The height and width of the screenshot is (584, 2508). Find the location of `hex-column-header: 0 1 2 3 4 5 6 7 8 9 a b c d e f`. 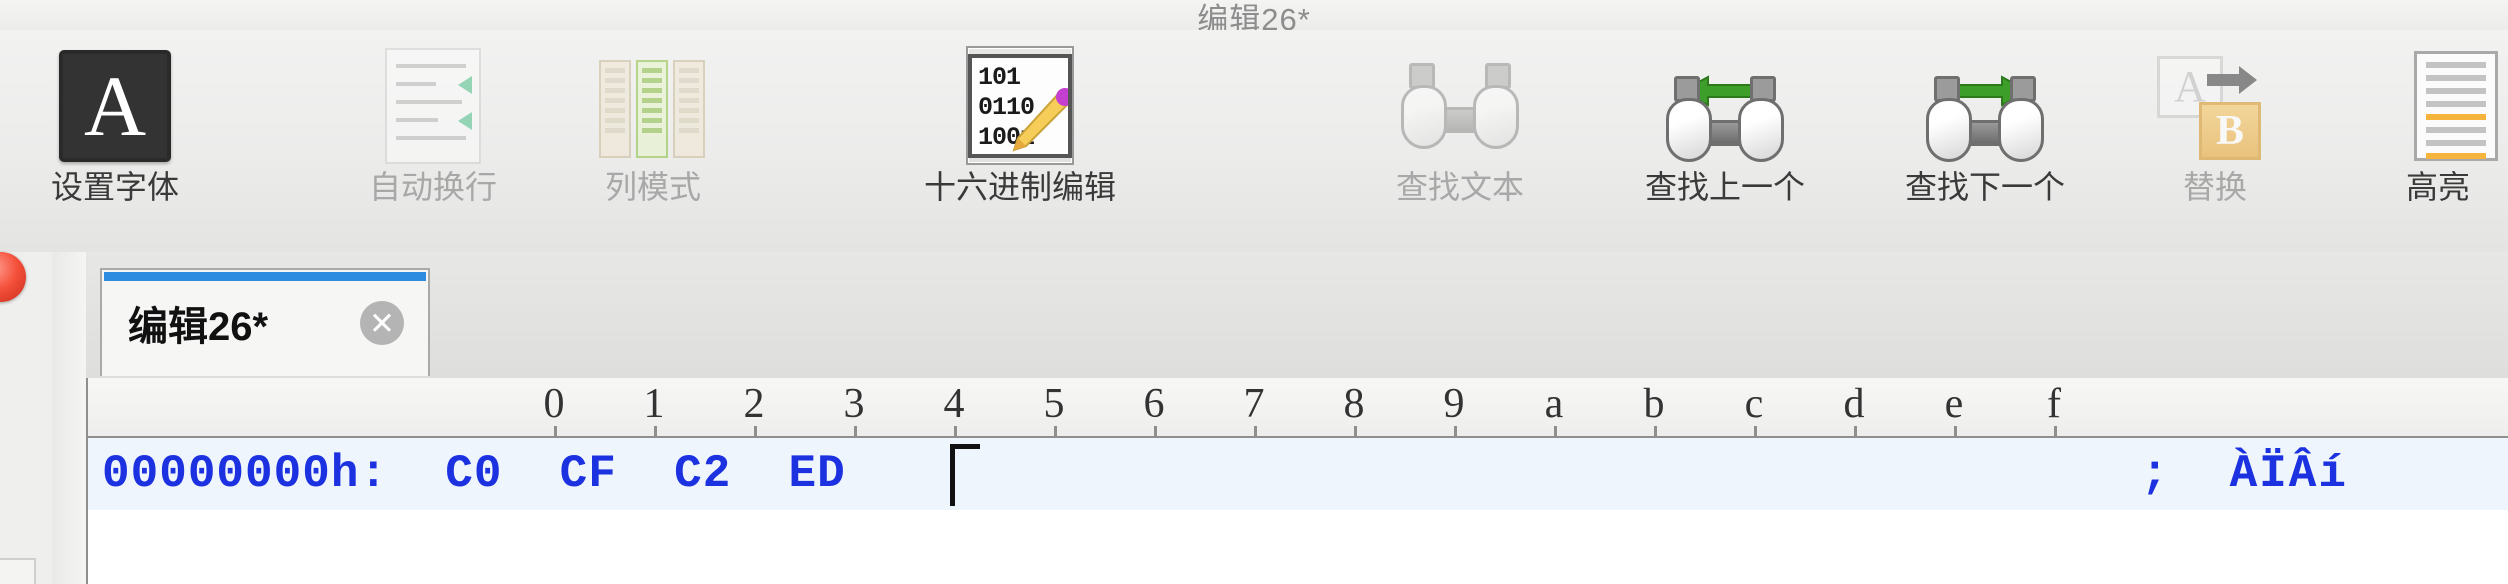

hex-column-header: 0 1 2 3 4 5 6 7 8 9 a b c d e f is located at coordinates (1298, 408).